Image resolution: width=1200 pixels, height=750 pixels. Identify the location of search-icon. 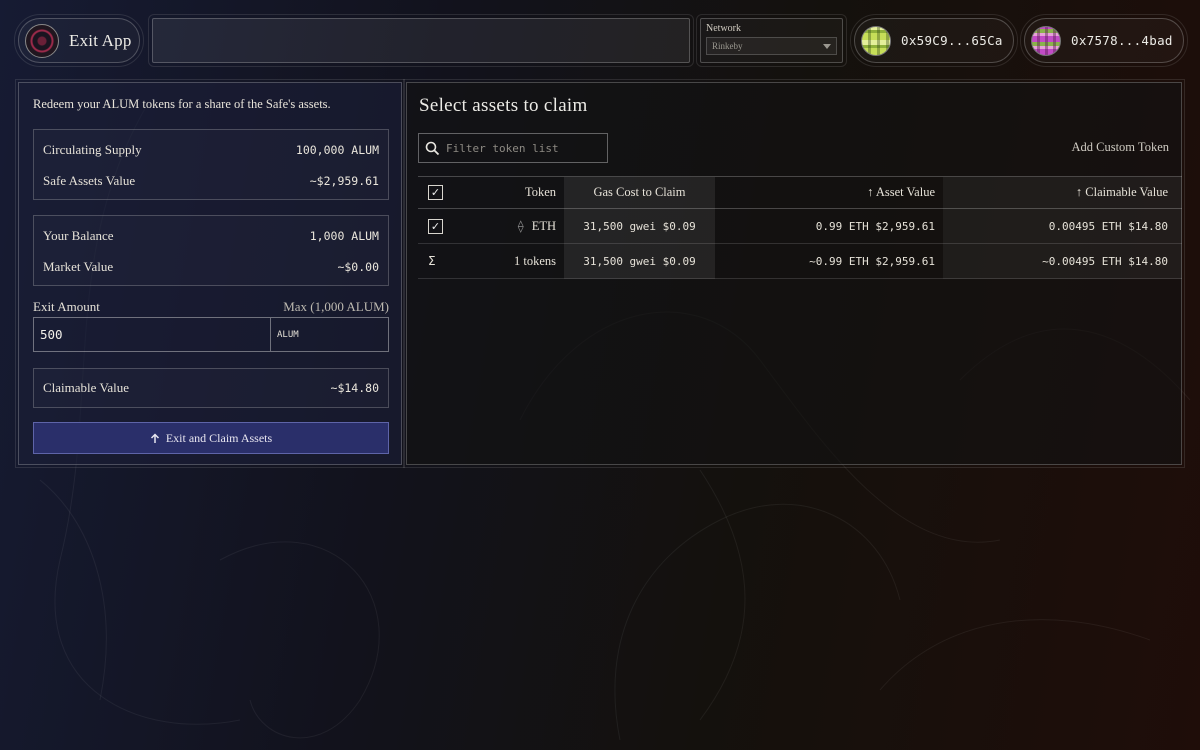
(432, 148).